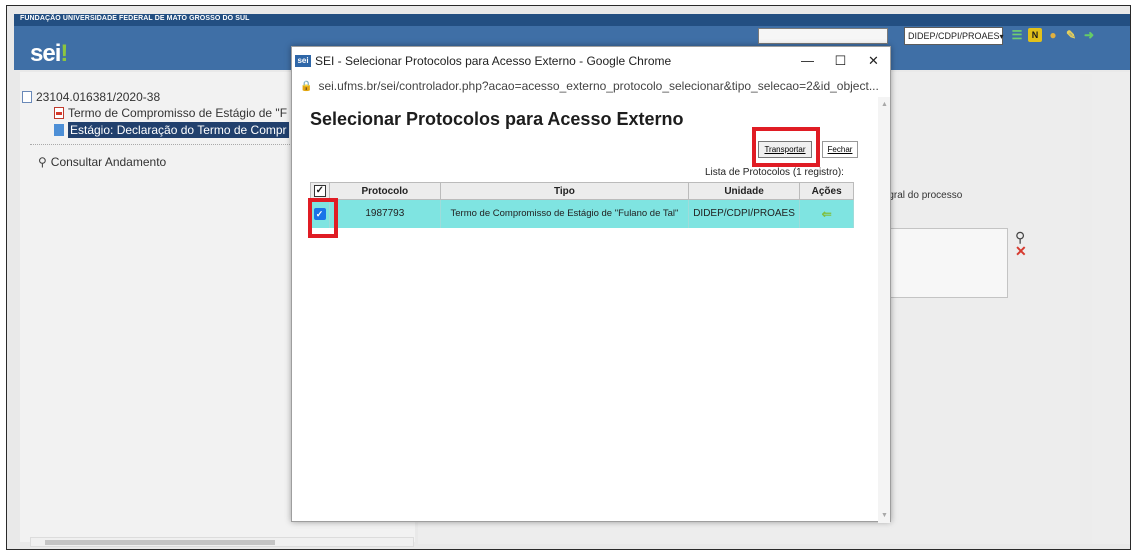  What do you see at coordinates (744, 191) in the screenshot?
I see `column-header: Unidade` at bounding box center [744, 191].